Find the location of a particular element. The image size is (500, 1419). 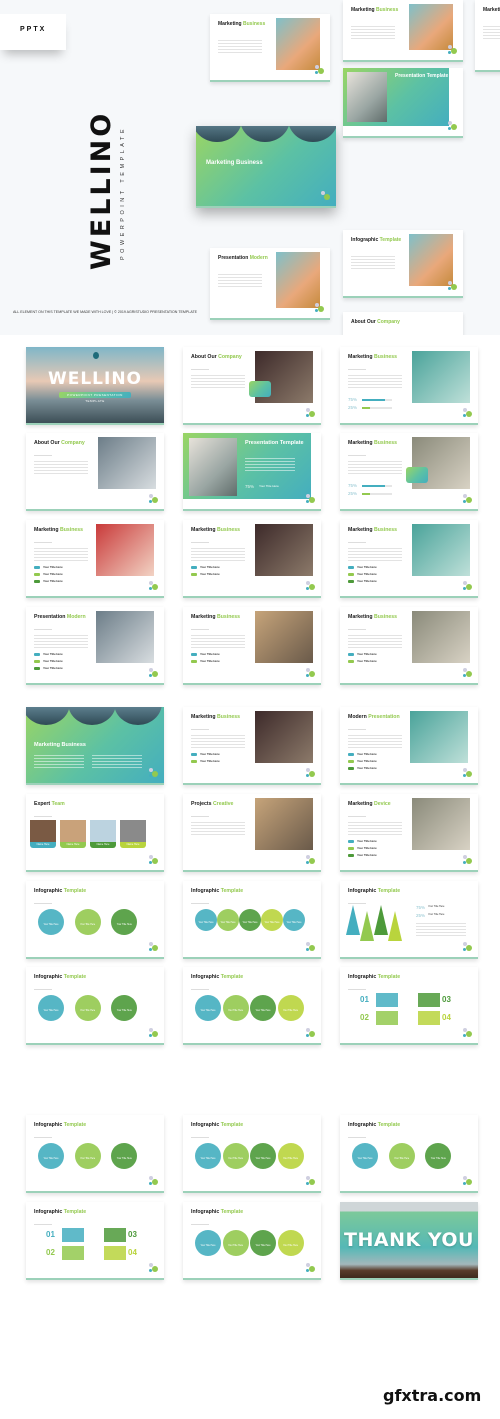

hero-slide-thumbnail: Marketing is located at coordinates (487, 36).